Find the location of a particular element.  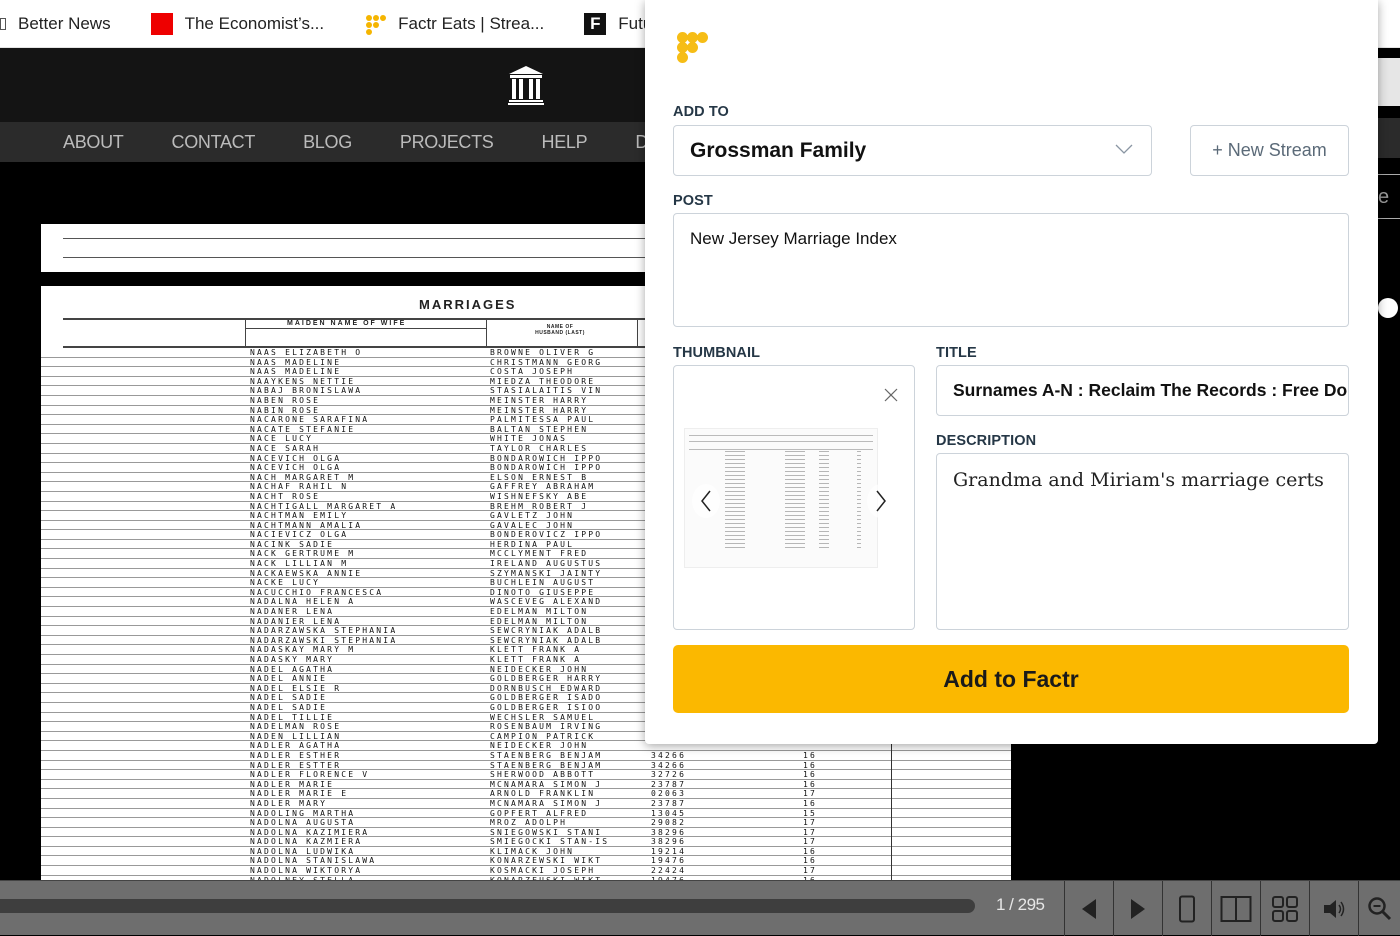

husband-name: CAMPION PATRICK is located at coordinates (543, 736).